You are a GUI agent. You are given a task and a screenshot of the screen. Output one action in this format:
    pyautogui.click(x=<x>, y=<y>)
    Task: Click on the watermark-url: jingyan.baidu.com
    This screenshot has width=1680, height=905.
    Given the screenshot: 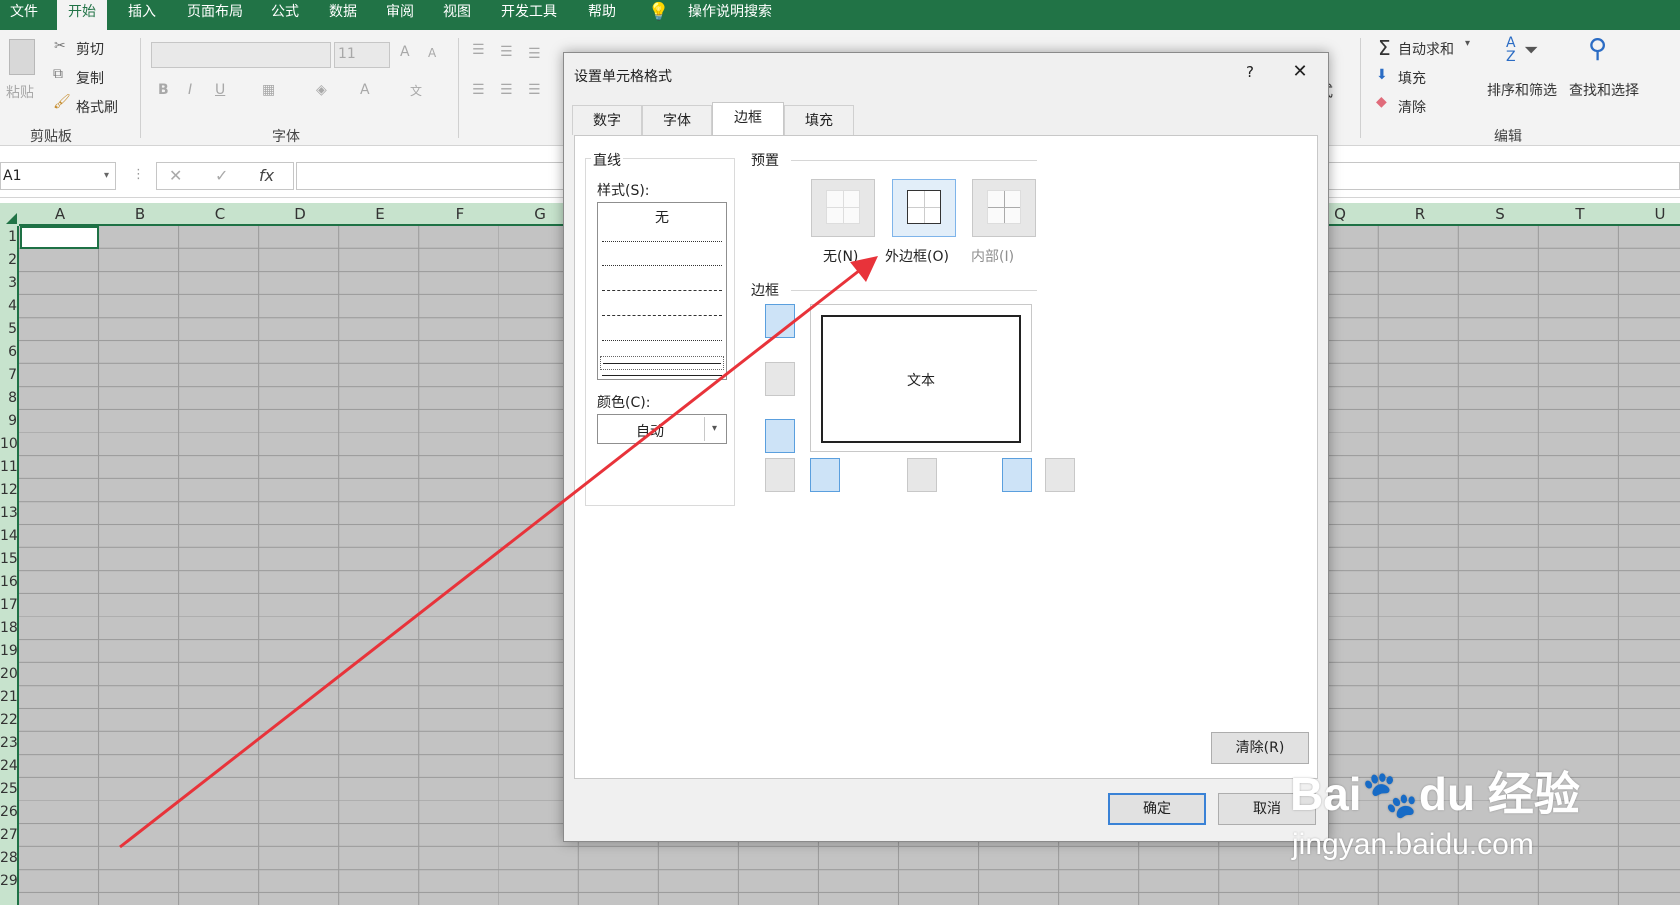 What is the action you would take?
    pyautogui.click(x=1413, y=844)
    